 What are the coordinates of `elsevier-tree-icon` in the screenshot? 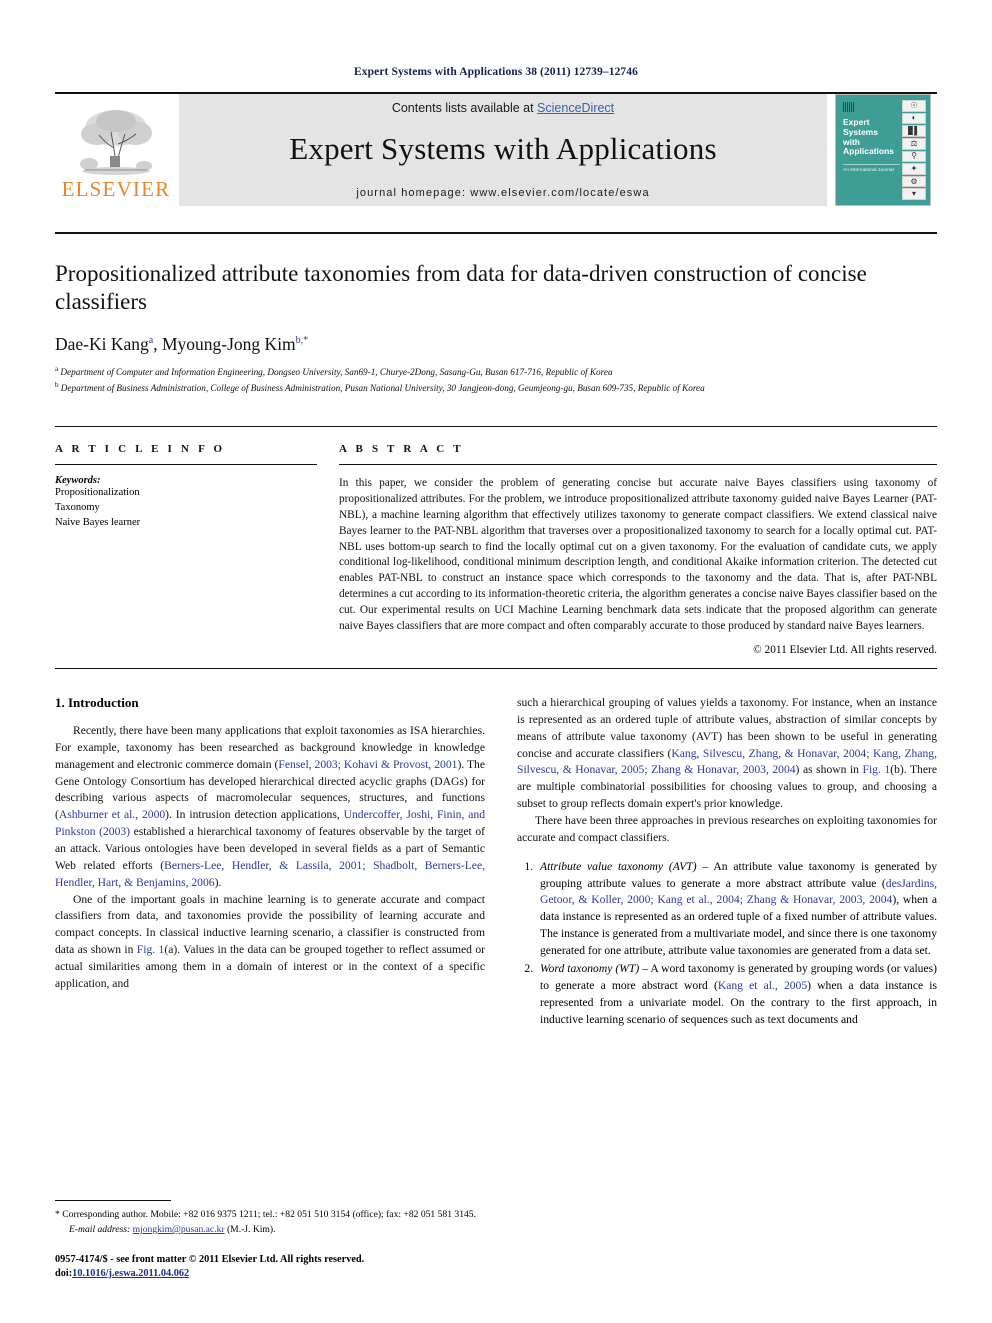 It's located at (116, 141).